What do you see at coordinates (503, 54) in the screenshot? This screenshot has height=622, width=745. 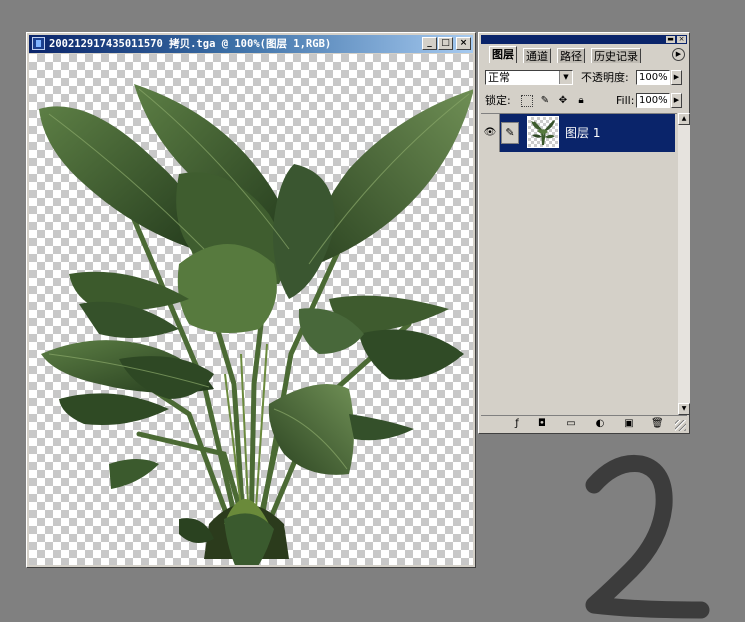 I see `tab-layers: 图层` at bounding box center [503, 54].